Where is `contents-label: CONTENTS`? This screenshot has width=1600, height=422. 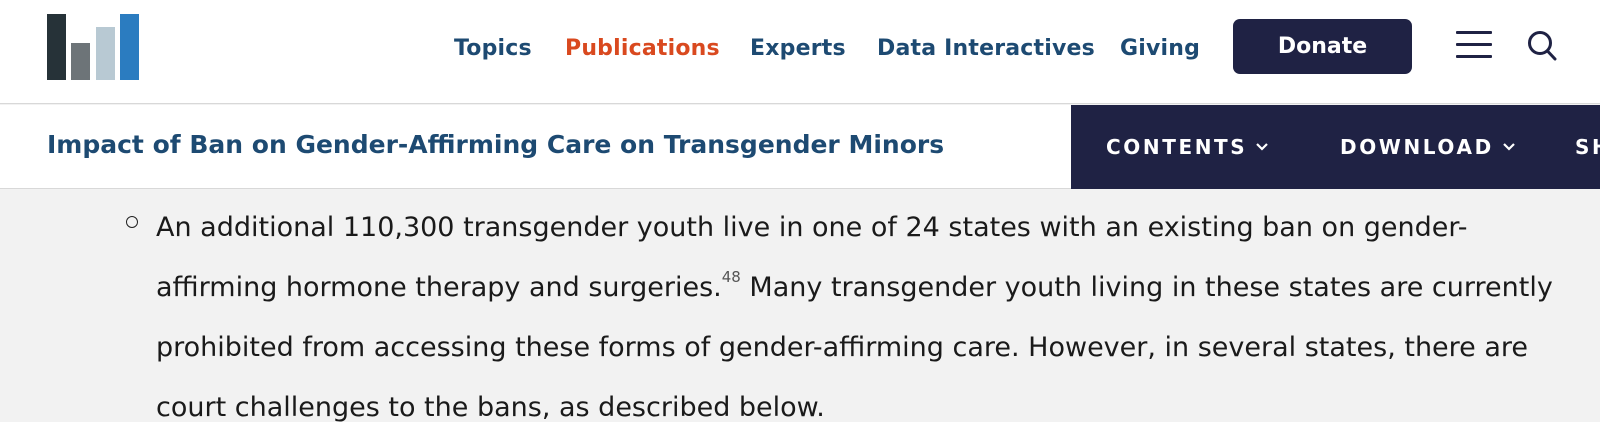
contents-label: CONTENTS is located at coordinates (1177, 147).